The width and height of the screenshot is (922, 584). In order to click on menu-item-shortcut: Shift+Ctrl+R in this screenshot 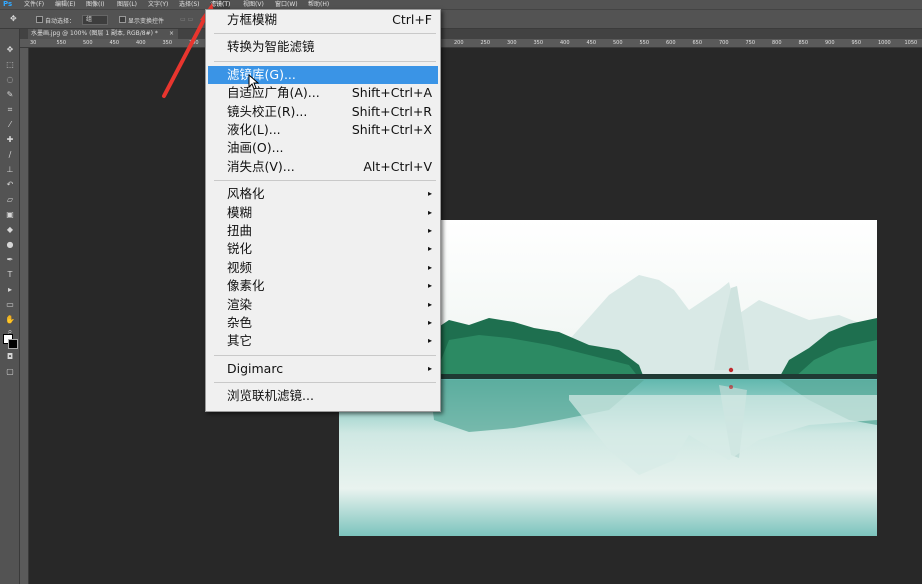, I will do `click(391, 111)`.